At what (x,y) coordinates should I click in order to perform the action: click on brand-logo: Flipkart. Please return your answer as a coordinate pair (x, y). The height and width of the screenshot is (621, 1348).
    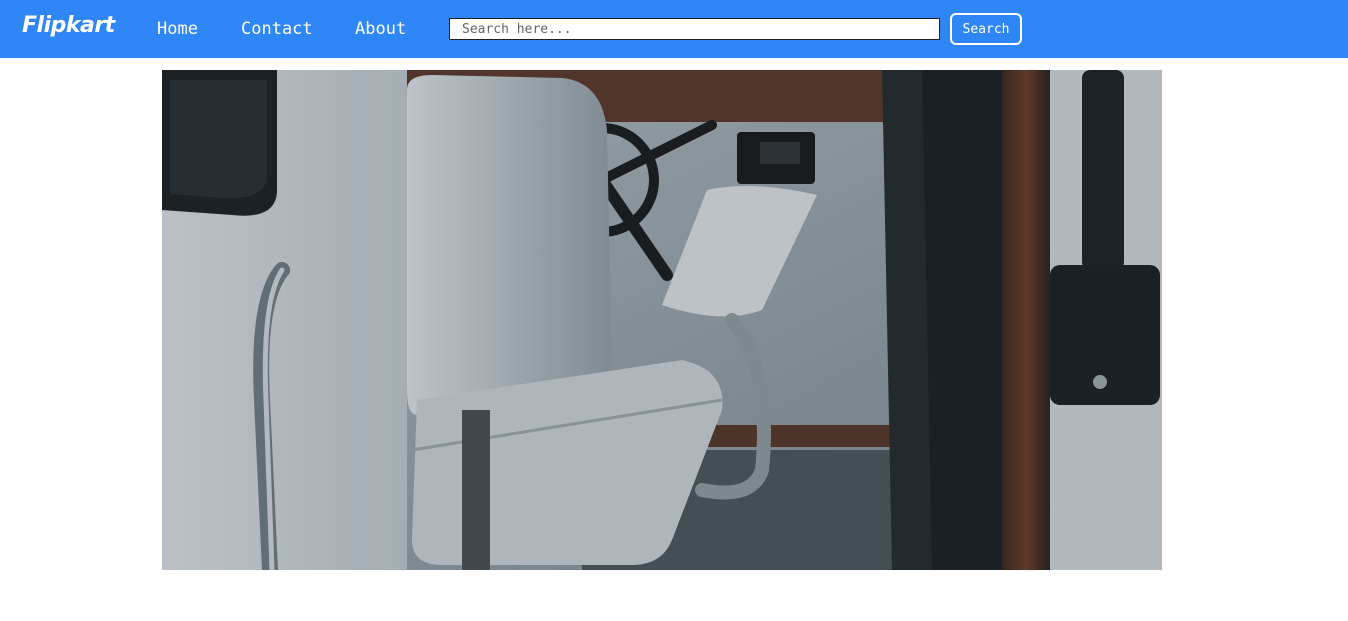
    Looking at the image, I should click on (68, 25).